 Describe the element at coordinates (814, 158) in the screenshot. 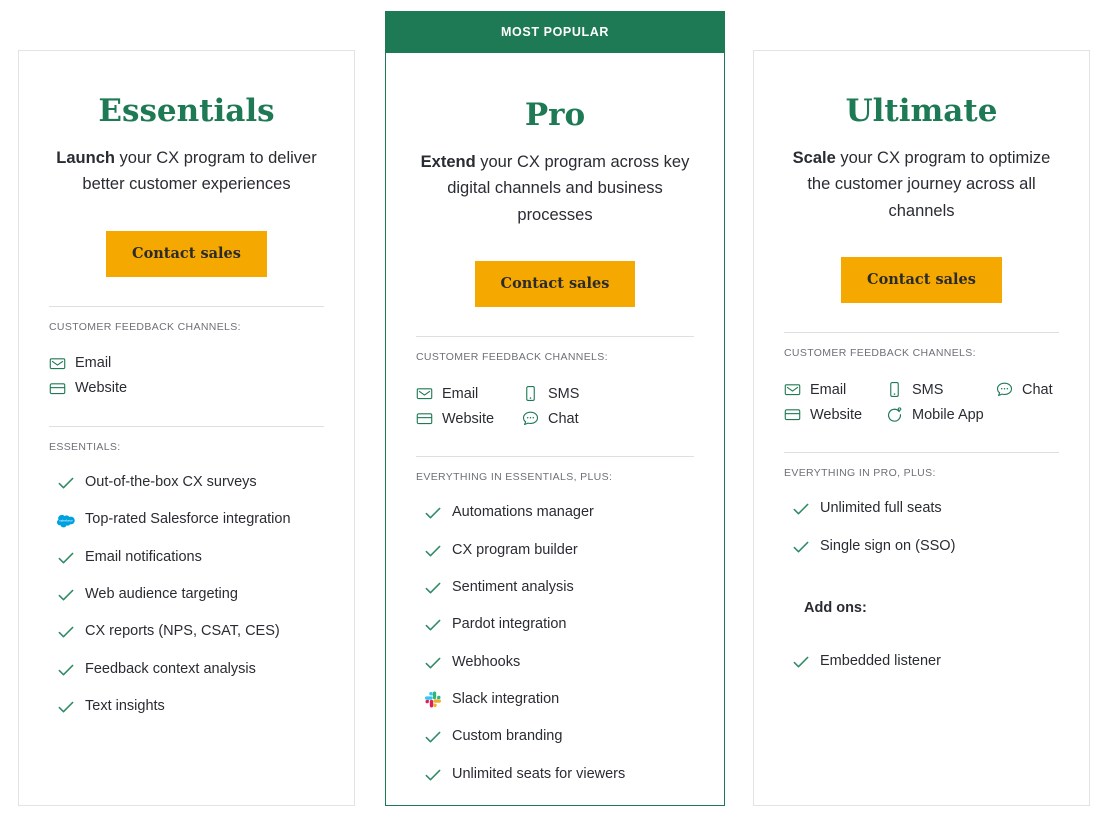

I see `plan-tagline-emphasis: Scale` at that location.